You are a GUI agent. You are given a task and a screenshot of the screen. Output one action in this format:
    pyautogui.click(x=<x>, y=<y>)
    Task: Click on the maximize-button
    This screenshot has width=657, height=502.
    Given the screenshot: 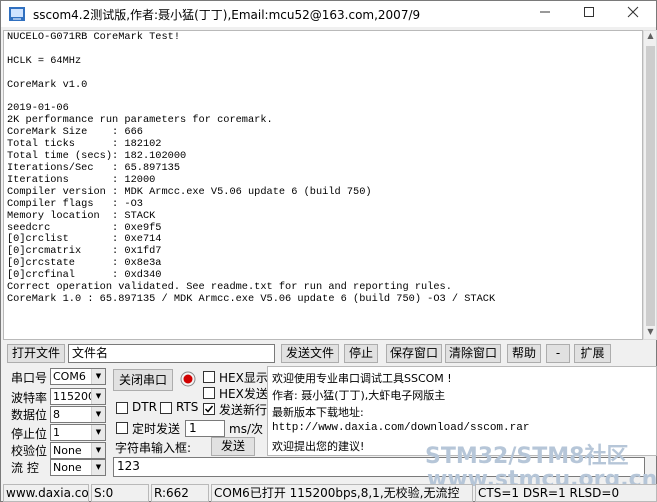 What is the action you would take?
    pyautogui.click(x=589, y=14)
    